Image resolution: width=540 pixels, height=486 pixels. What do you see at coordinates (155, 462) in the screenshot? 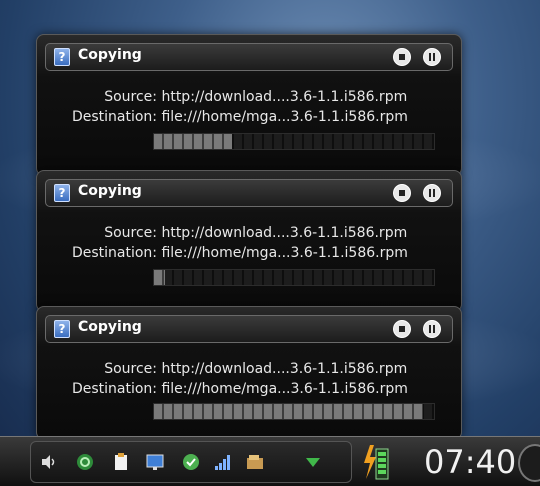
I see `display-icon` at bounding box center [155, 462].